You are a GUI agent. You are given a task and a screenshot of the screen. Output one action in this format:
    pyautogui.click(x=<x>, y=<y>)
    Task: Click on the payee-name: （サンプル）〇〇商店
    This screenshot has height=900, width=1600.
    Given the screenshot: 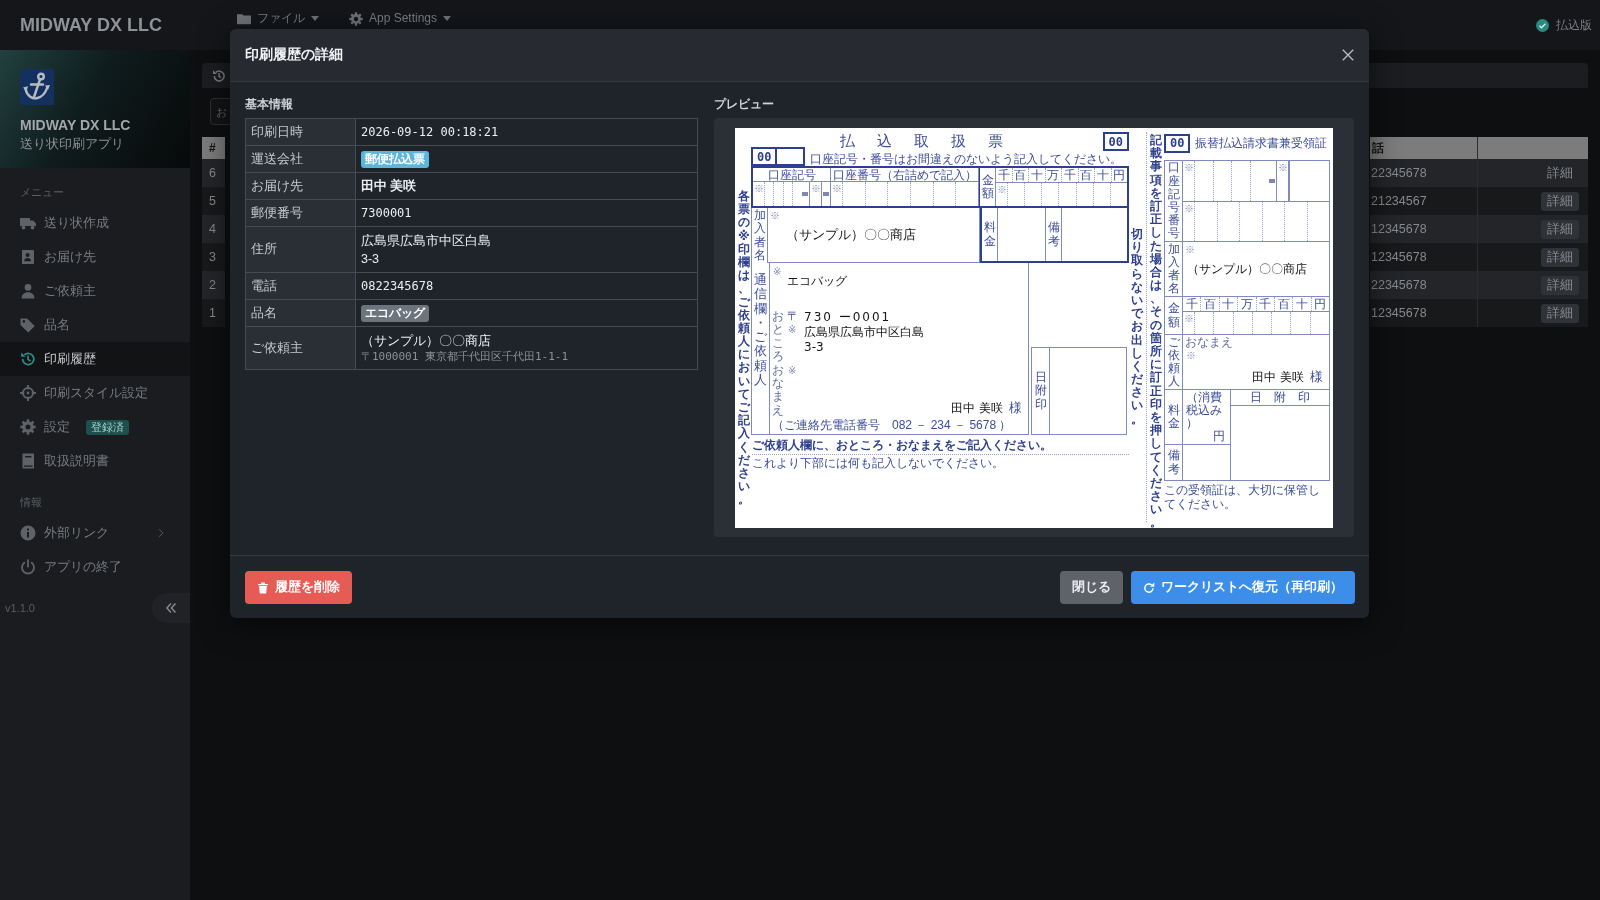 What is the action you would take?
    pyautogui.click(x=851, y=235)
    